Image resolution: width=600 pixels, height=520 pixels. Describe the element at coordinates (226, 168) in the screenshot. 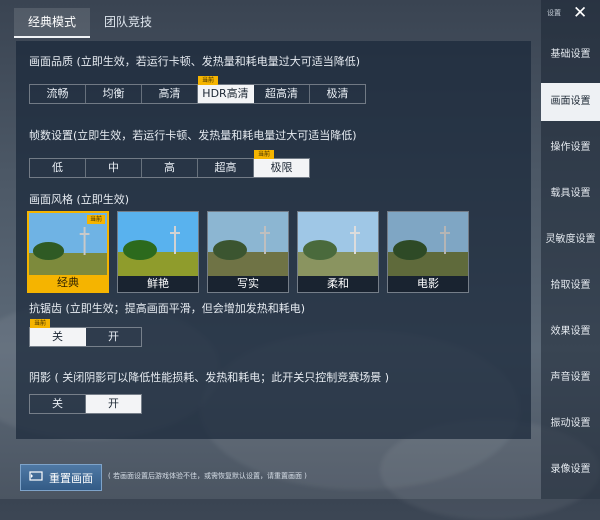

I see `framerate-option-ultra: 超高` at that location.